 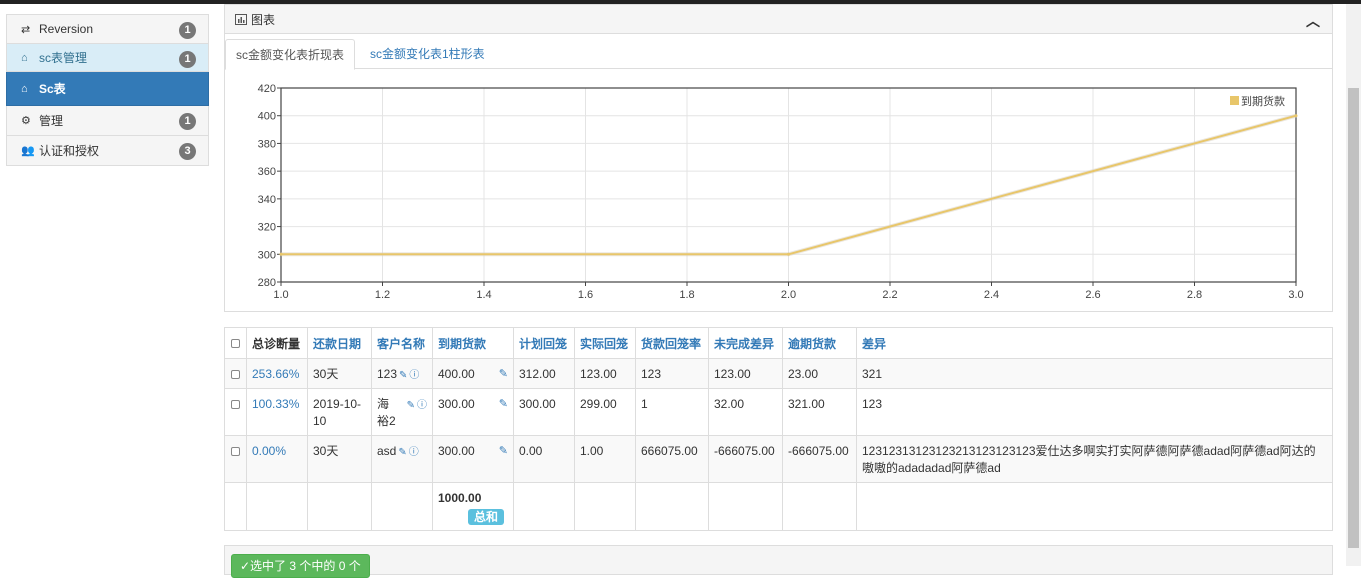 What do you see at coordinates (300, 566) in the screenshot?
I see `selection-action-button: ✓选中了 3 个中的 0 个` at bounding box center [300, 566].